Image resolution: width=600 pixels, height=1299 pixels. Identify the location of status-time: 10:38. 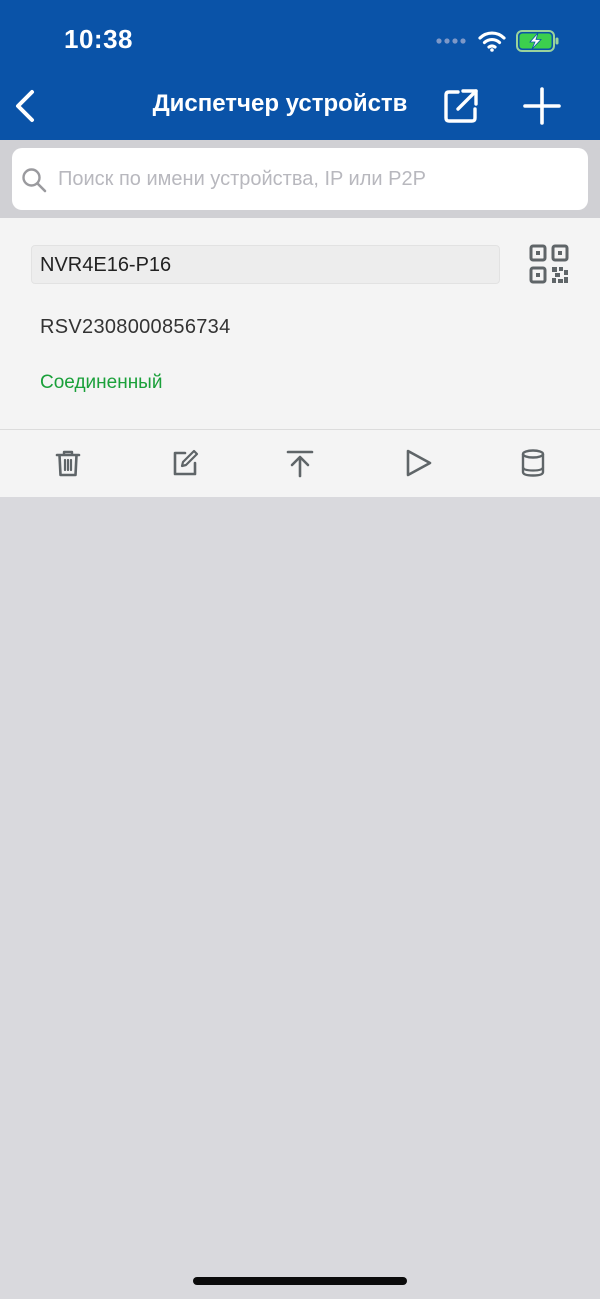
(98, 39).